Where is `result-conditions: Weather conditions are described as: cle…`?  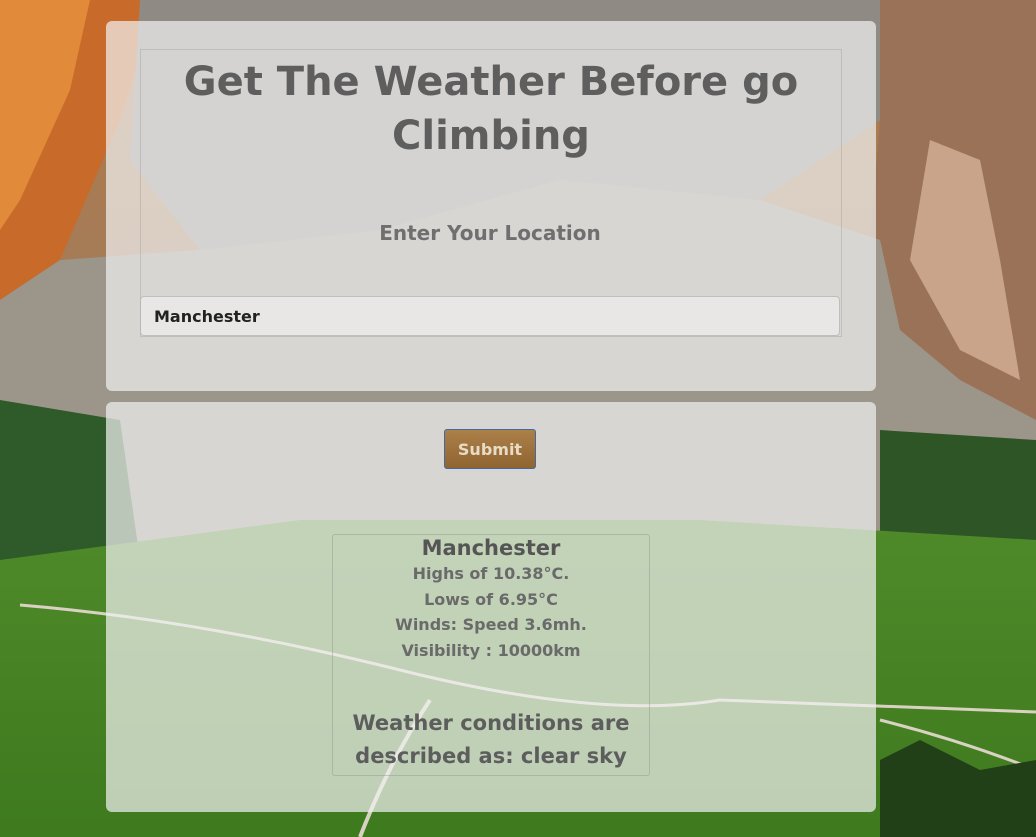
result-conditions: Weather conditions are described as: cle… is located at coordinates (491, 739).